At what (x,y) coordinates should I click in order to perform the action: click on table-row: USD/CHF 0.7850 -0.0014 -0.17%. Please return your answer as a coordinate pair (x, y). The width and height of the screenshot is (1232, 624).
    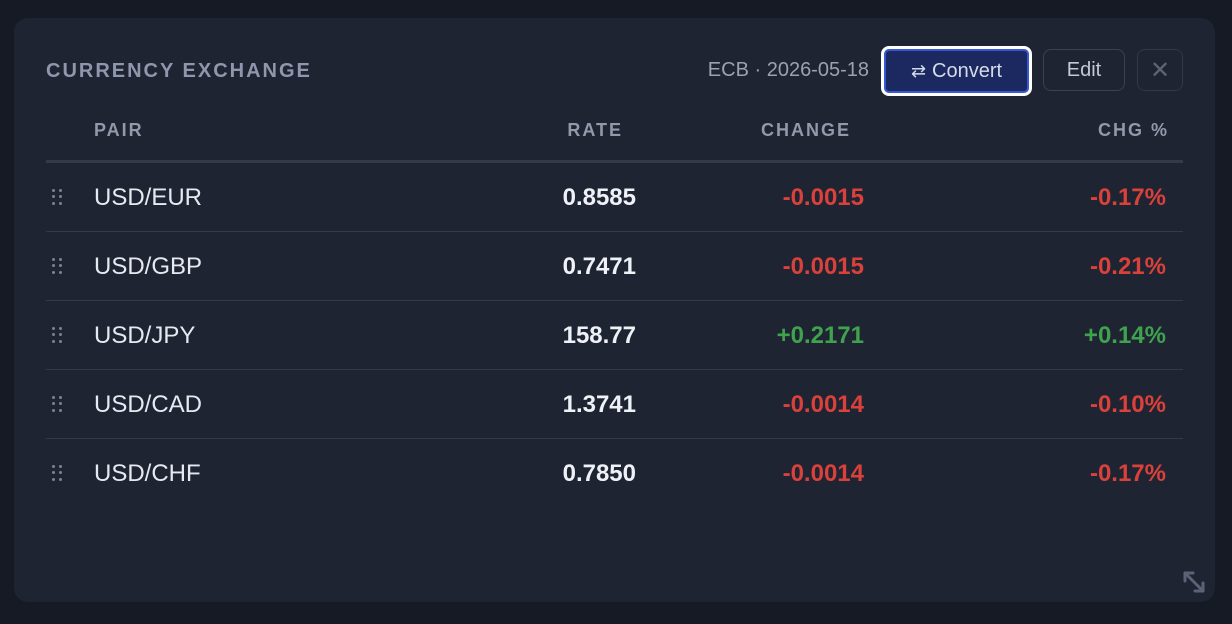
    Looking at the image, I should click on (614, 473).